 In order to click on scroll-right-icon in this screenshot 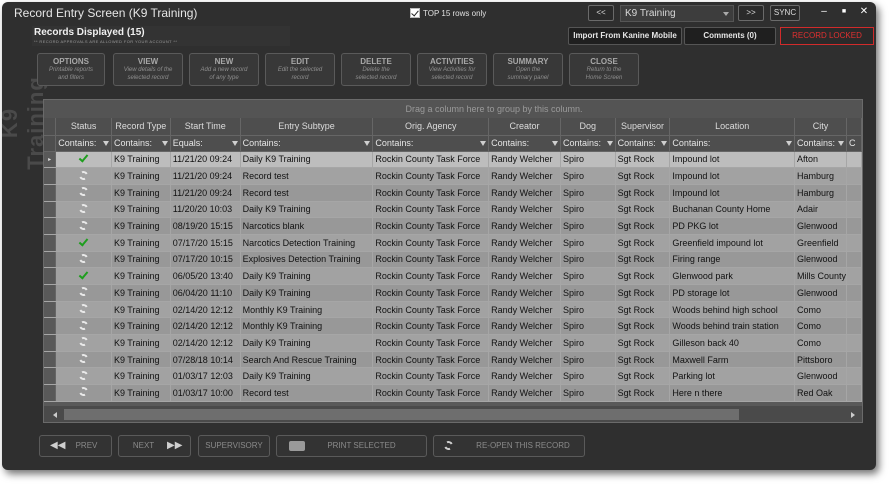, I will do `click(853, 415)`.